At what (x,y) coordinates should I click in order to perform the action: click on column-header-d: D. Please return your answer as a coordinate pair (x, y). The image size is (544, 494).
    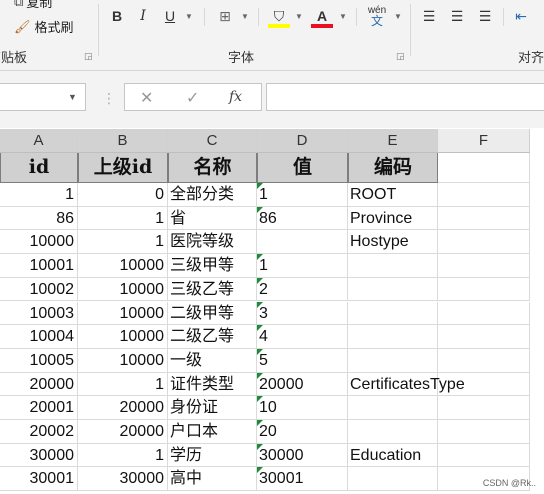
    Looking at the image, I should click on (302, 141).